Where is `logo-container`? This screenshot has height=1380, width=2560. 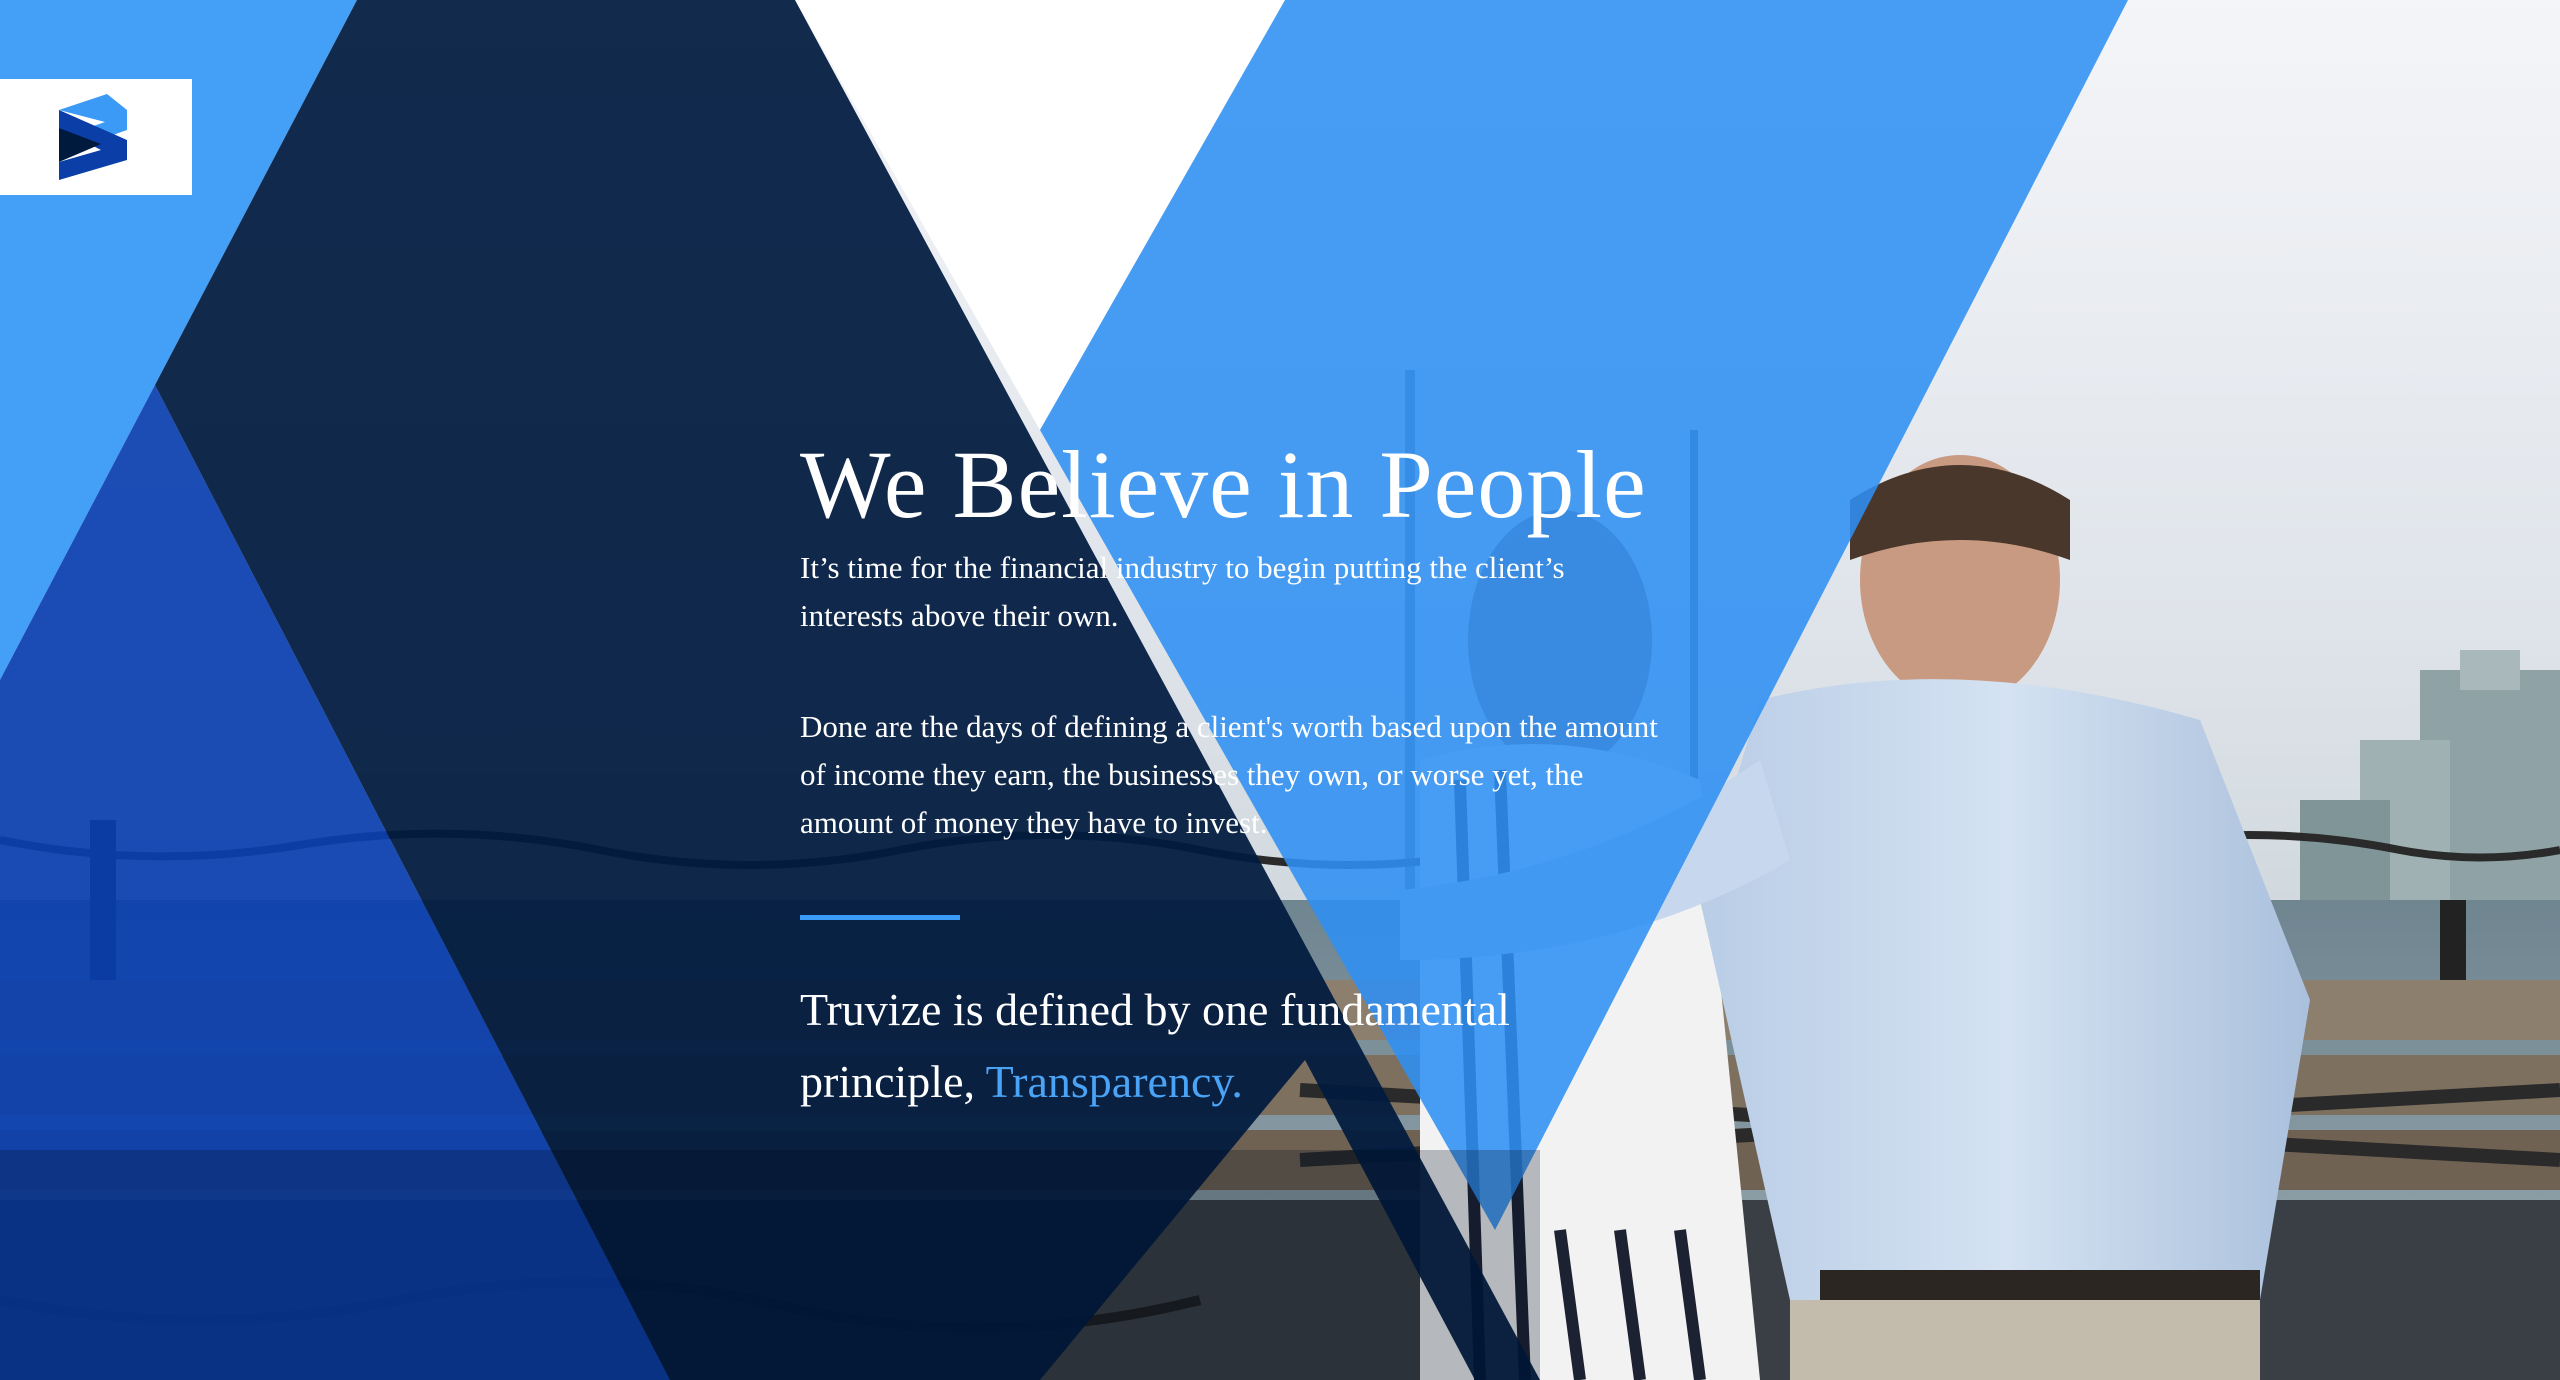 logo-container is located at coordinates (96, 137).